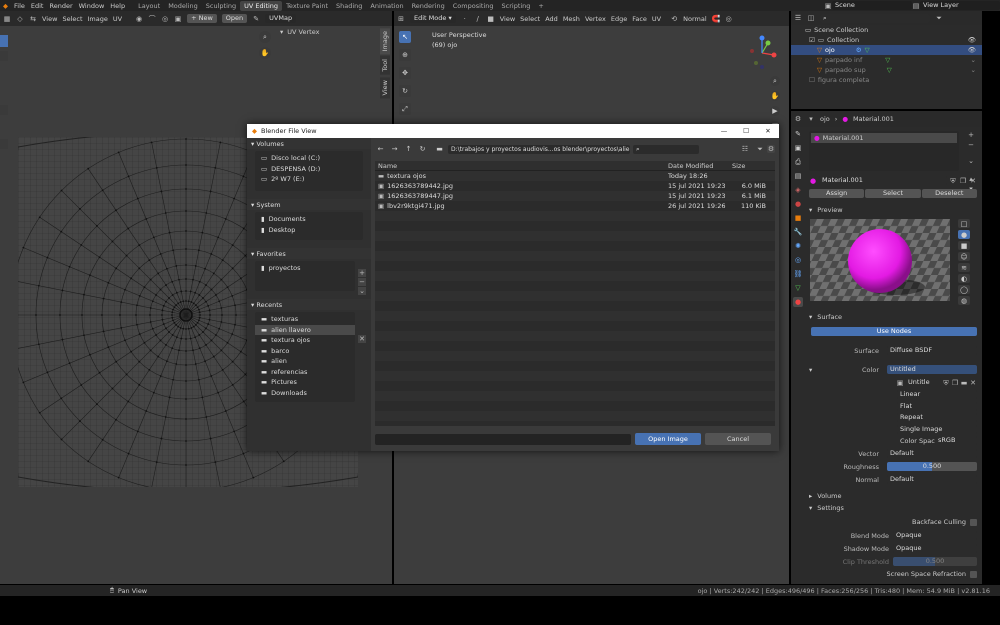 This screenshot has height=625, width=1000. Describe the element at coordinates (405, 55) in the screenshot. I see `cursor-icon: ⊕` at that location.